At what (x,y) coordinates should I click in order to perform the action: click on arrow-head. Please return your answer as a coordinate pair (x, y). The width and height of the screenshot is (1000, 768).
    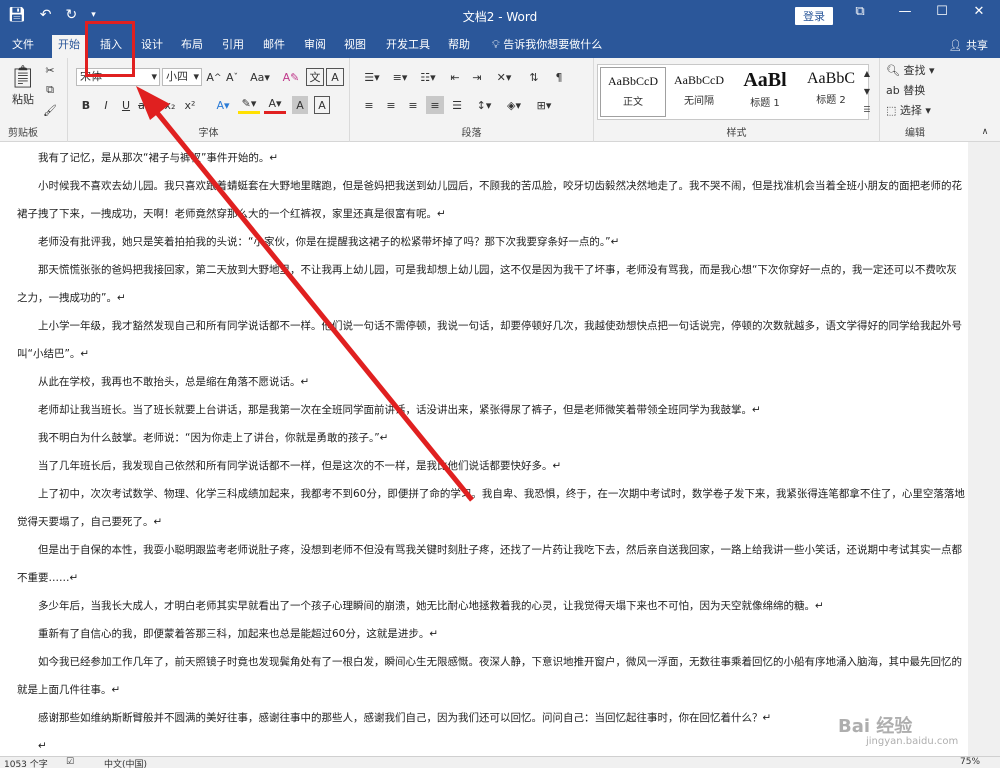
    Looking at the image, I should click on (153, 103).